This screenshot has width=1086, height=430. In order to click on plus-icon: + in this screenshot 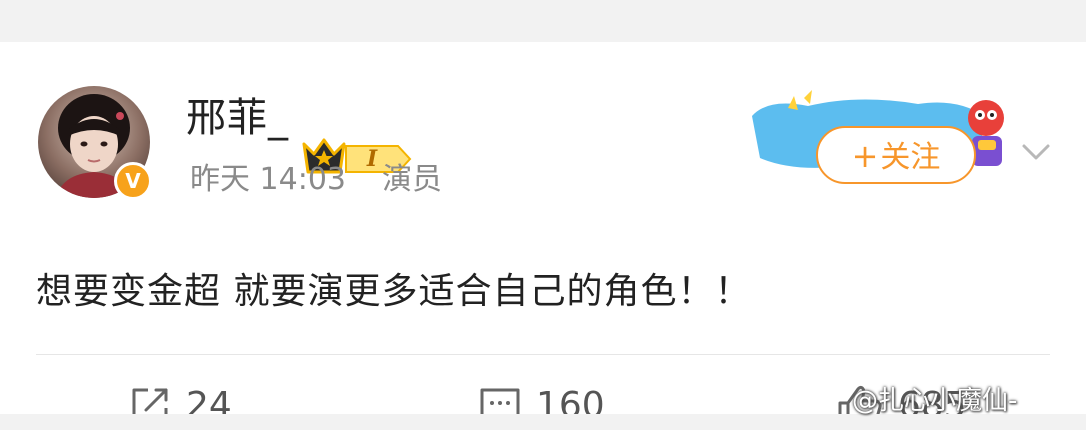, I will do `click(865, 156)`.